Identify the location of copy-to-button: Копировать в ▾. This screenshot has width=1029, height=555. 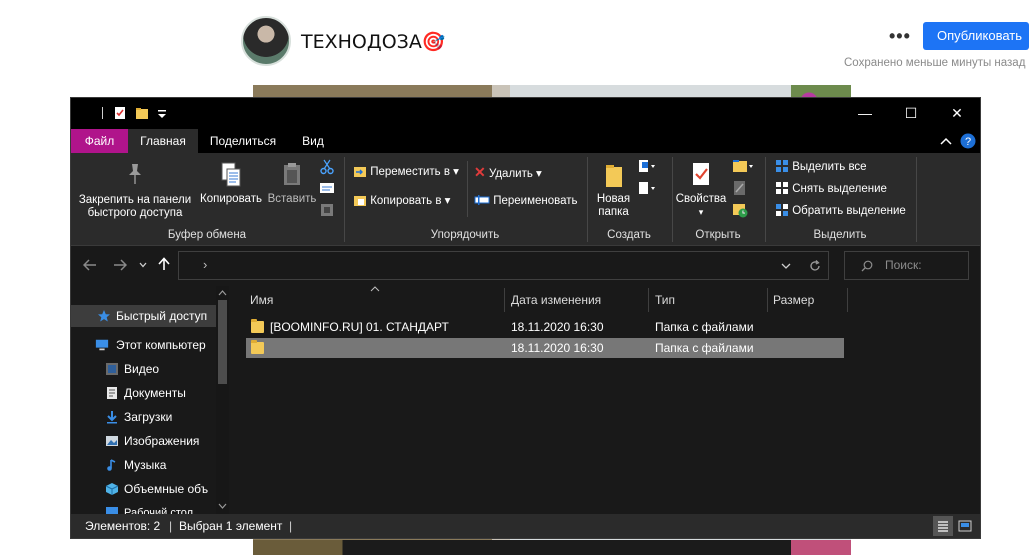
(401, 201).